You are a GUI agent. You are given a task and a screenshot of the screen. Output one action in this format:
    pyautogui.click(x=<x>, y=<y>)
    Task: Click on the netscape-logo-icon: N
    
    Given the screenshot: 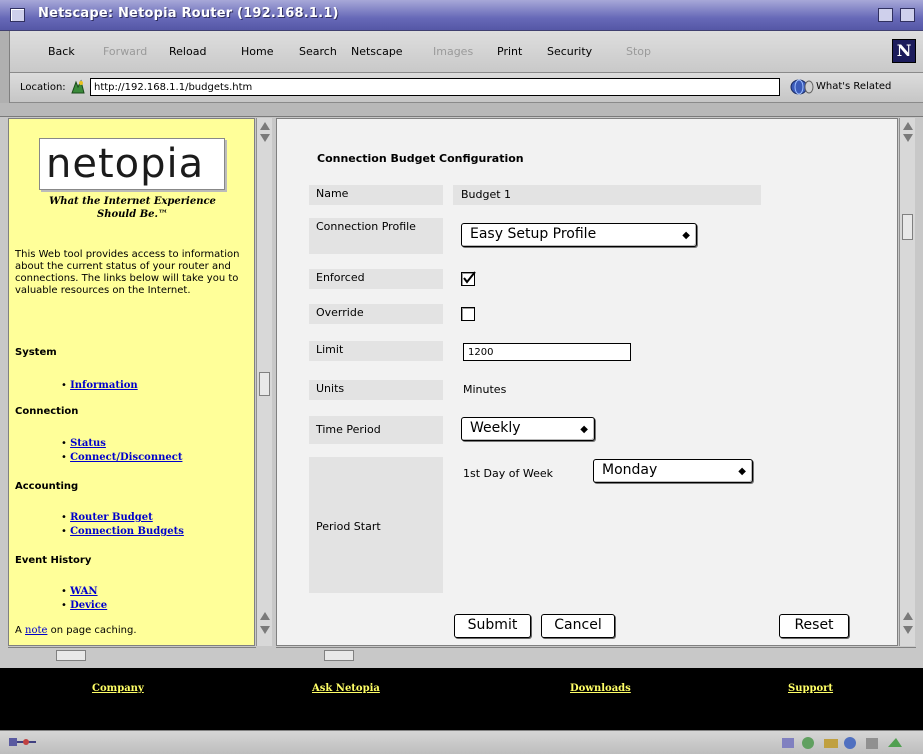 What is the action you would take?
    pyautogui.click(x=904, y=51)
    